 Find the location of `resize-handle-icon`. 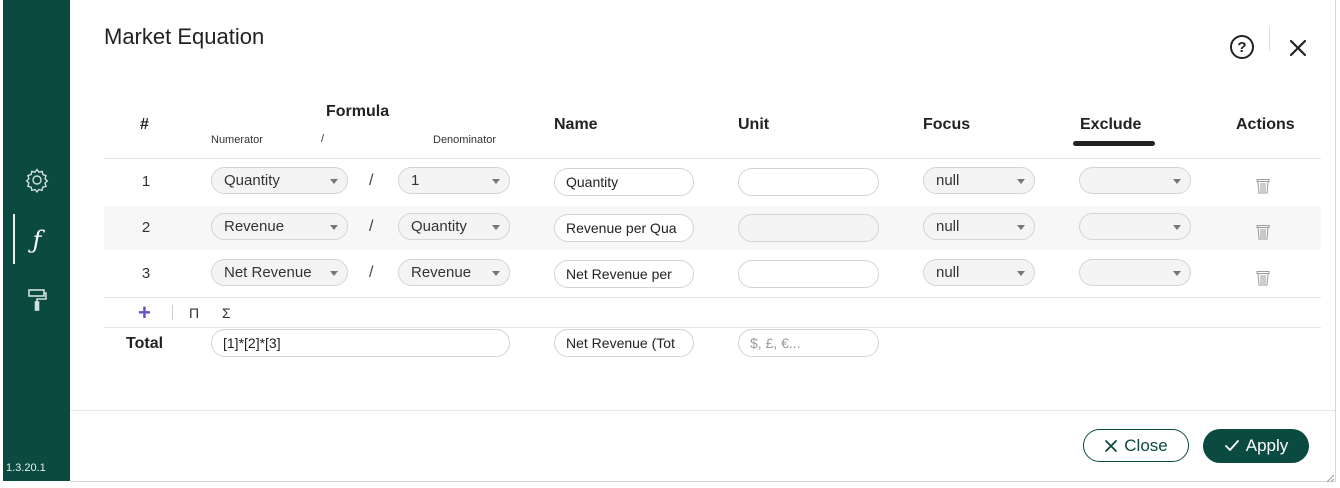

resize-handle-icon is located at coordinates (1330, 476).